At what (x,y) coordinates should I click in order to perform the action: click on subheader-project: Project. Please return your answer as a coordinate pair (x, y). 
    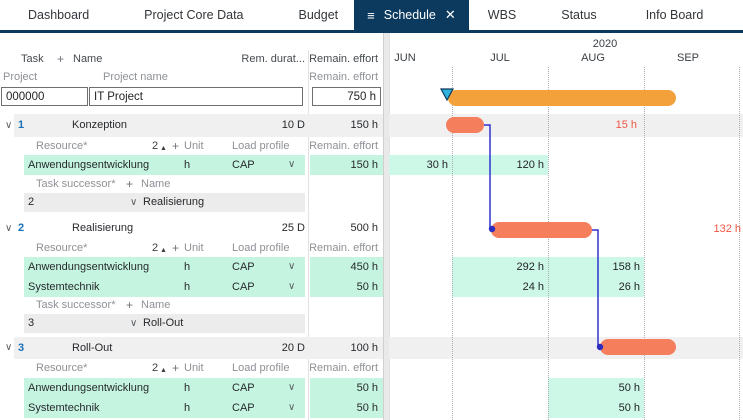
    Looking at the image, I should click on (20, 77).